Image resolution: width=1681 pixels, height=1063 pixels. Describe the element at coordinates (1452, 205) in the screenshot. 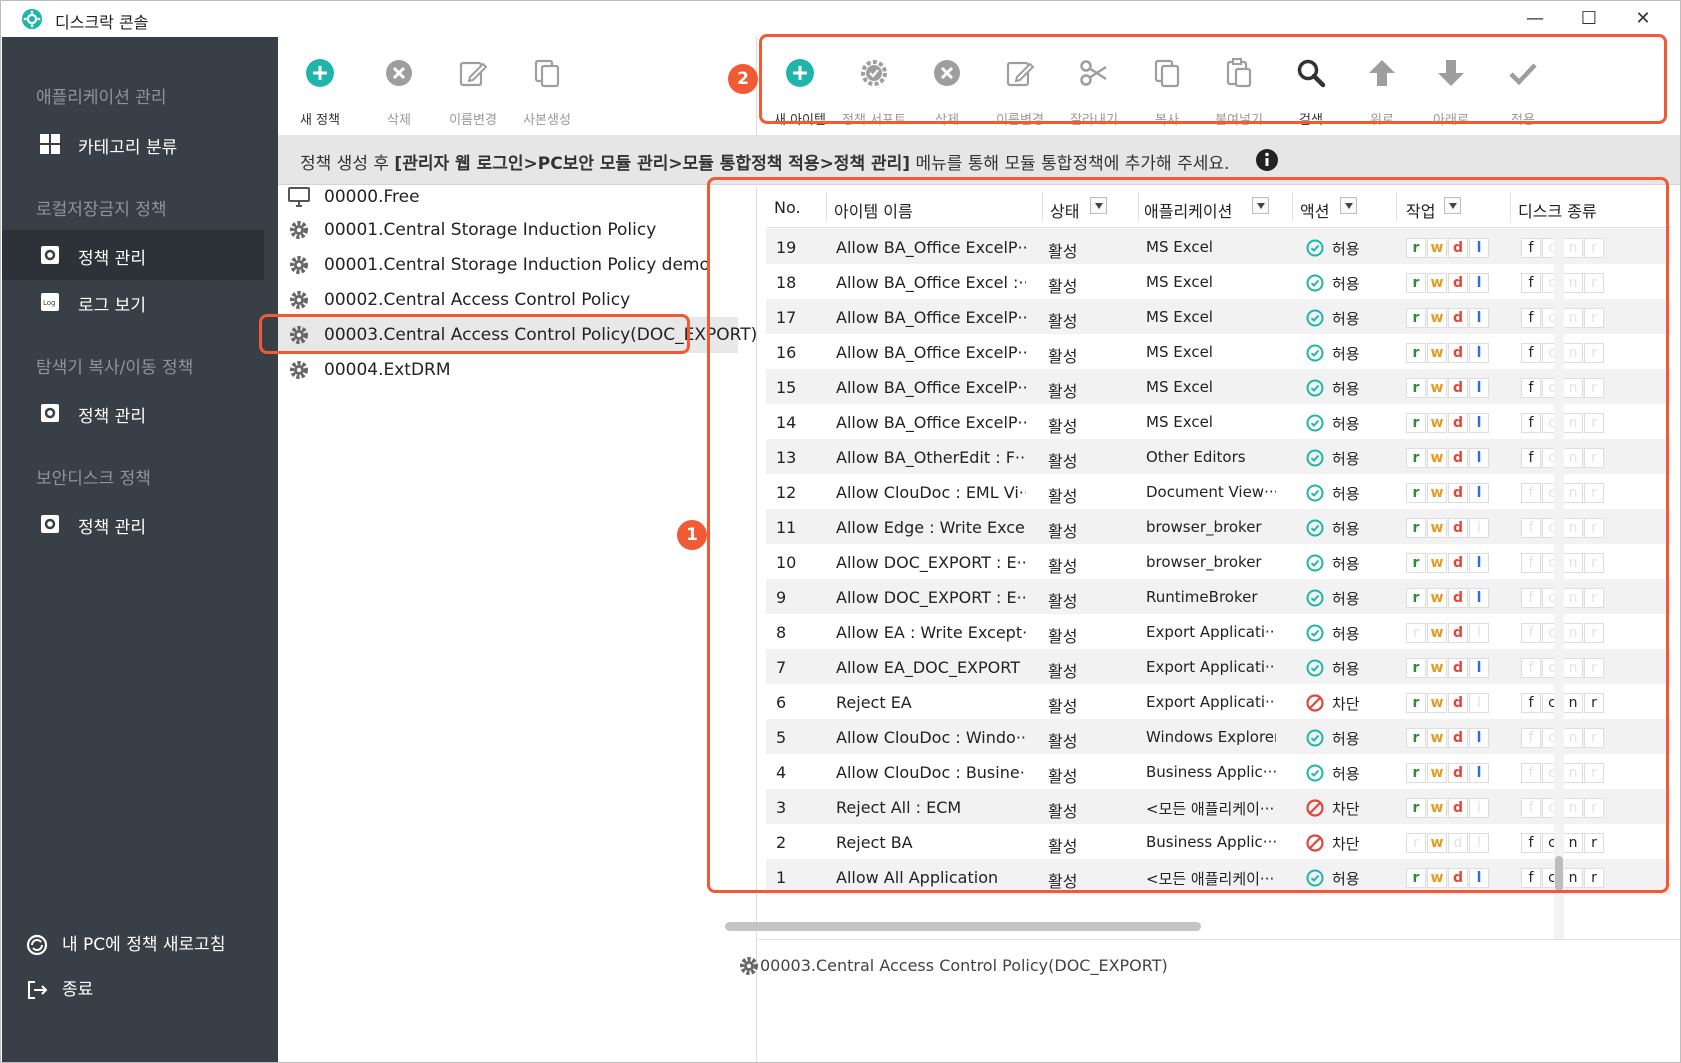

I see `task-filter-dropdown` at that location.